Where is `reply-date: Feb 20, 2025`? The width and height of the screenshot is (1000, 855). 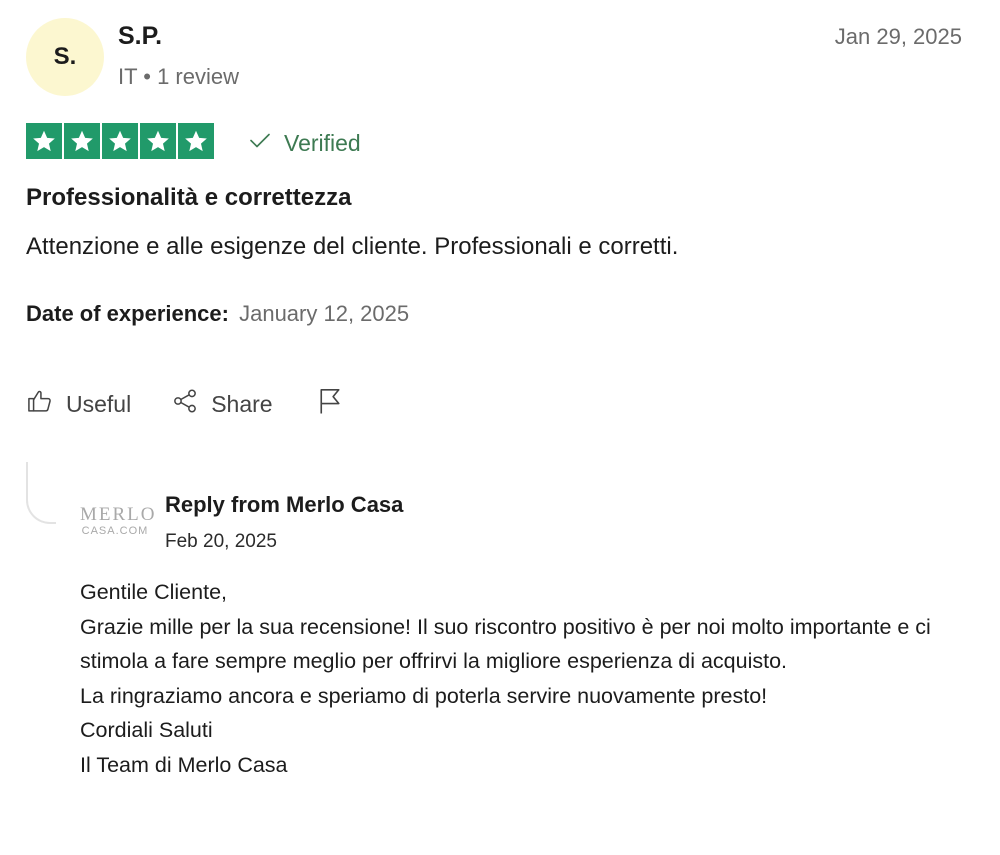
reply-date: Feb 20, 2025 is located at coordinates (221, 541).